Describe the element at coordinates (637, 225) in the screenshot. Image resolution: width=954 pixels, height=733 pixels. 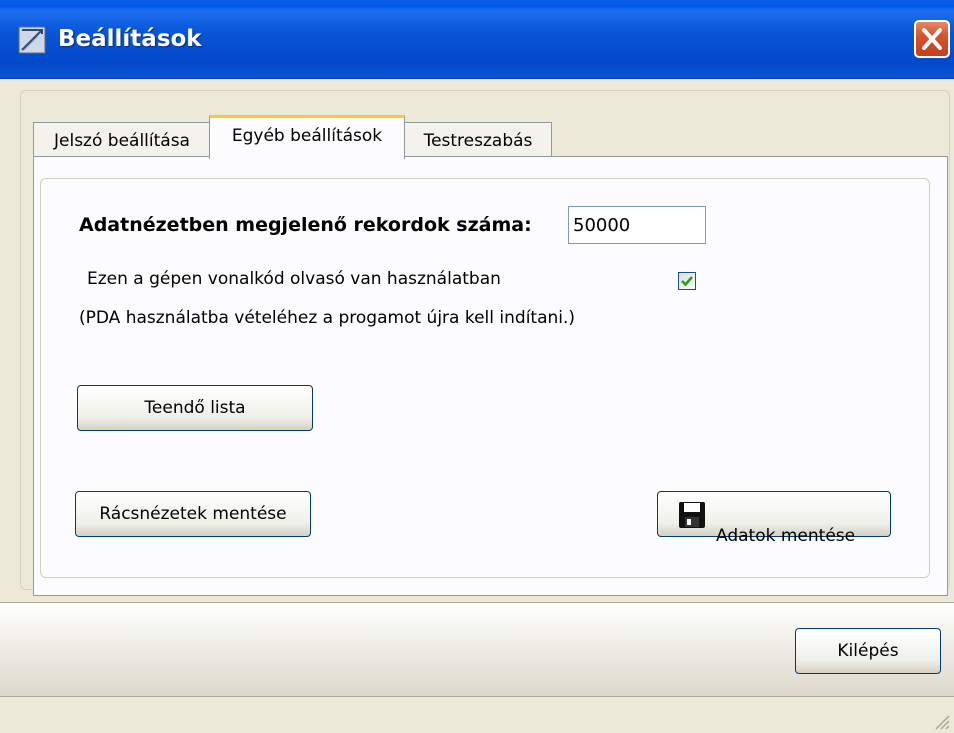
I see `records-count-input` at that location.